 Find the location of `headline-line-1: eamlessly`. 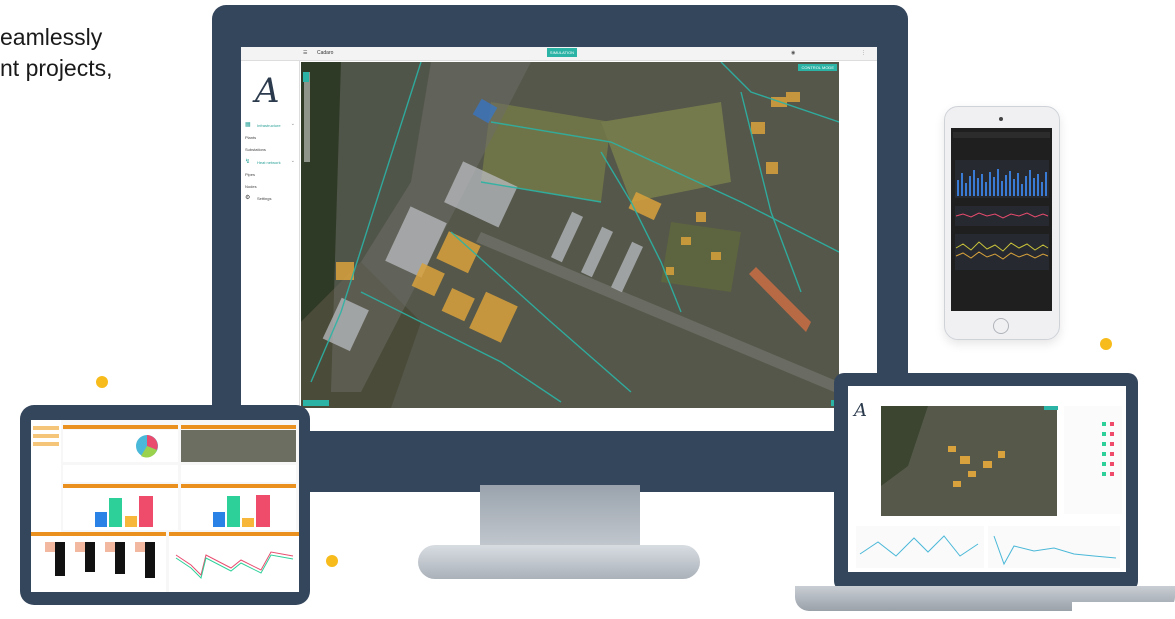

headline-line-1: eamlessly is located at coordinates (51, 37).